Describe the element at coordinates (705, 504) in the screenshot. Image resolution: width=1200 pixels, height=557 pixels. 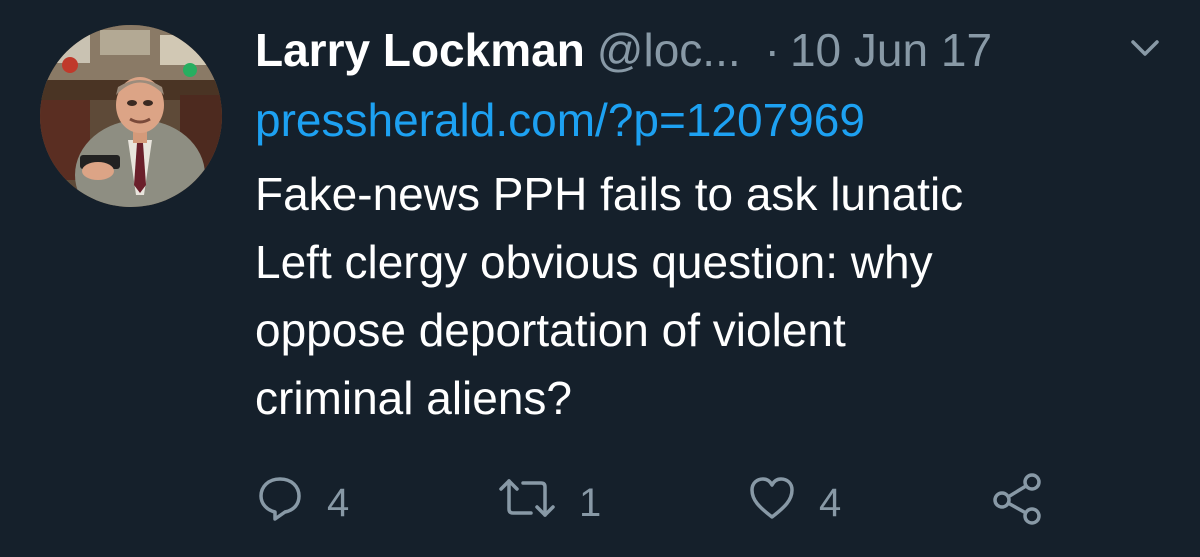
I see `tweet-actions: 4 1 4` at that location.